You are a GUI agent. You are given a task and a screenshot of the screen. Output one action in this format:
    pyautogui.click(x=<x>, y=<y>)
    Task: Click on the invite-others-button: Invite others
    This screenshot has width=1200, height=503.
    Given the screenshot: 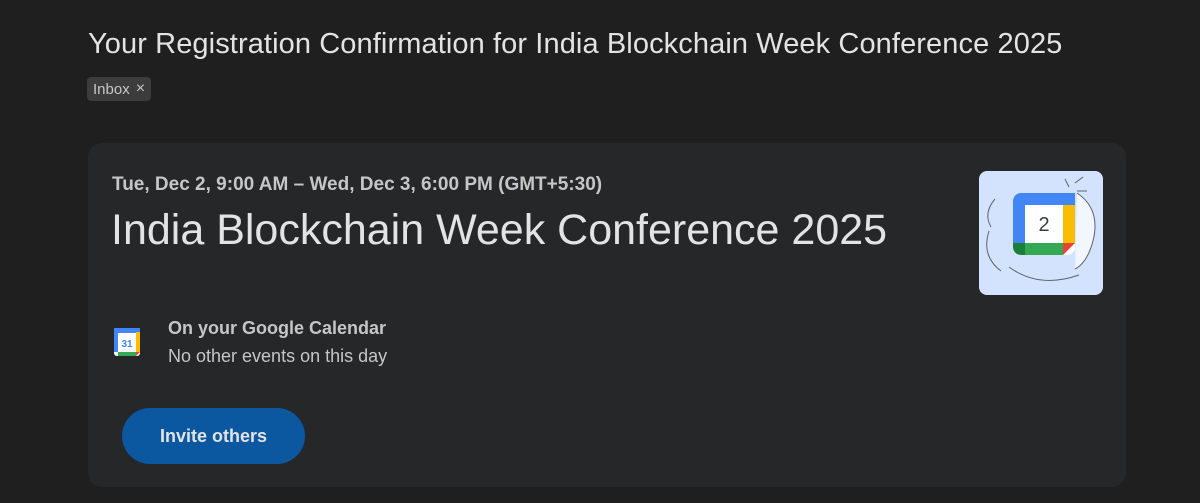 What is the action you would take?
    pyautogui.click(x=213, y=436)
    